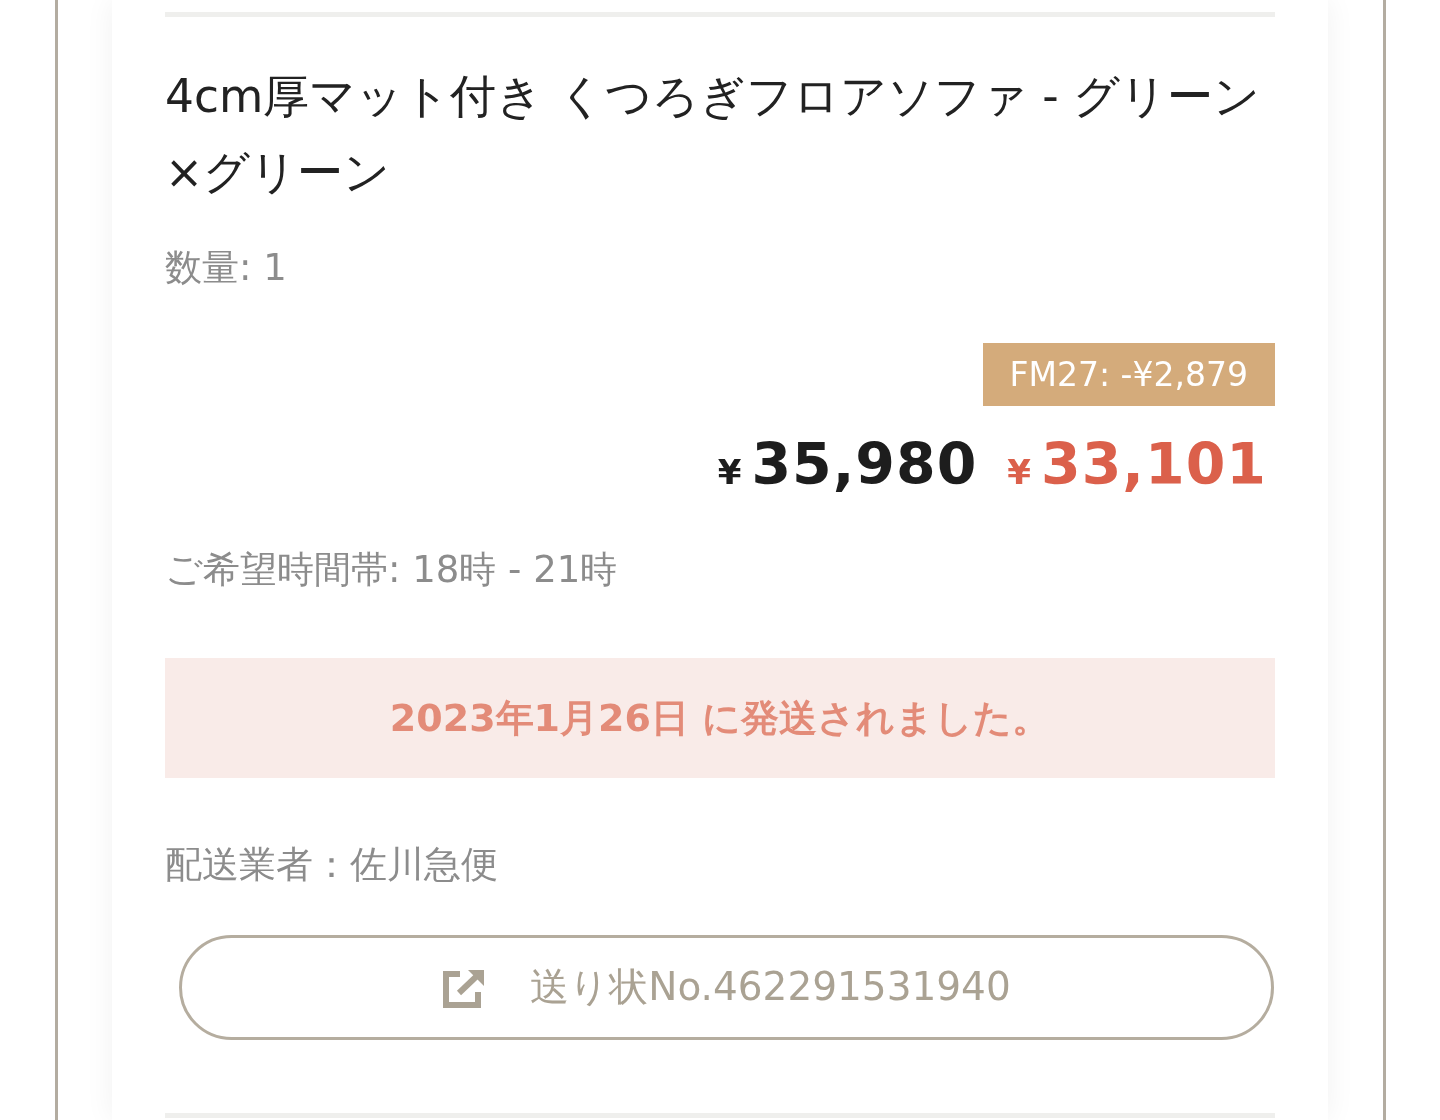 The height and width of the screenshot is (1120, 1440). I want to click on sale-price: ¥ 33,101, so click(1137, 464).